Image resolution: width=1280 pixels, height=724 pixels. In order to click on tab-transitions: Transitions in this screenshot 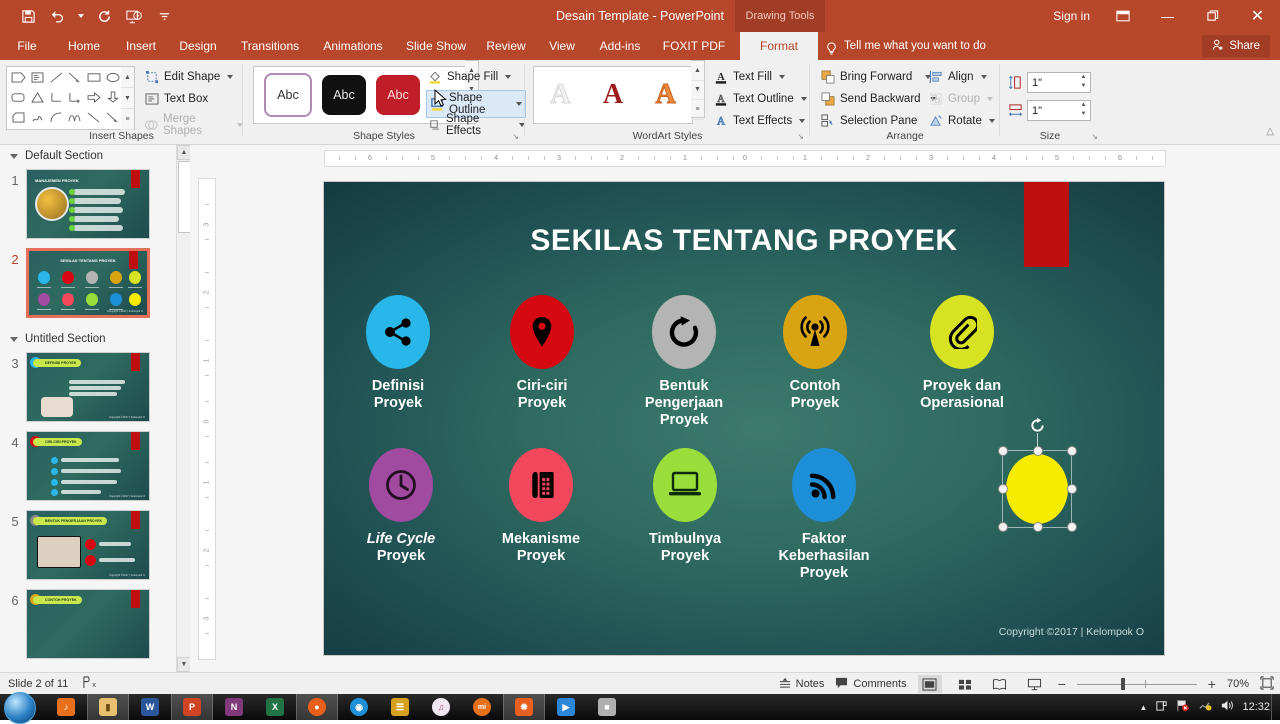, I will do `click(270, 46)`.